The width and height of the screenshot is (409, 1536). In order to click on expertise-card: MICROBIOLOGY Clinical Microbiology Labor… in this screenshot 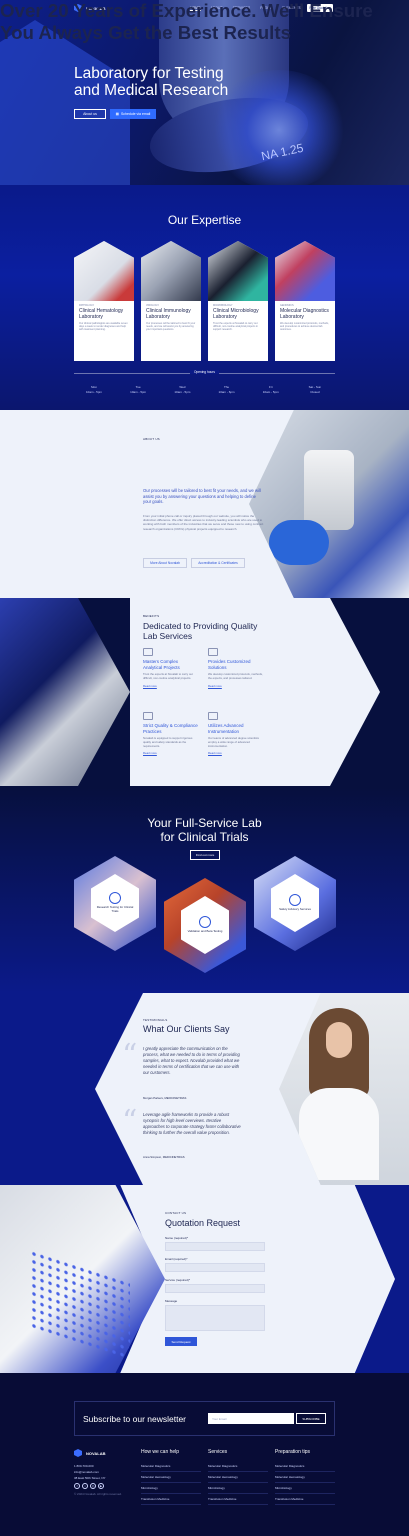, I will do `click(238, 301)`.